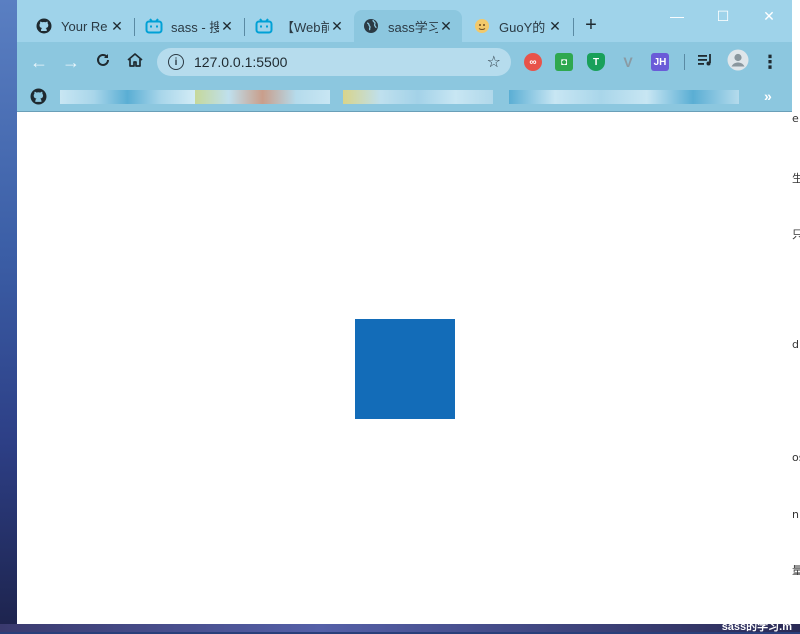 Image resolution: width=800 pixels, height=634 pixels. I want to click on info-icon: i, so click(176, 62).